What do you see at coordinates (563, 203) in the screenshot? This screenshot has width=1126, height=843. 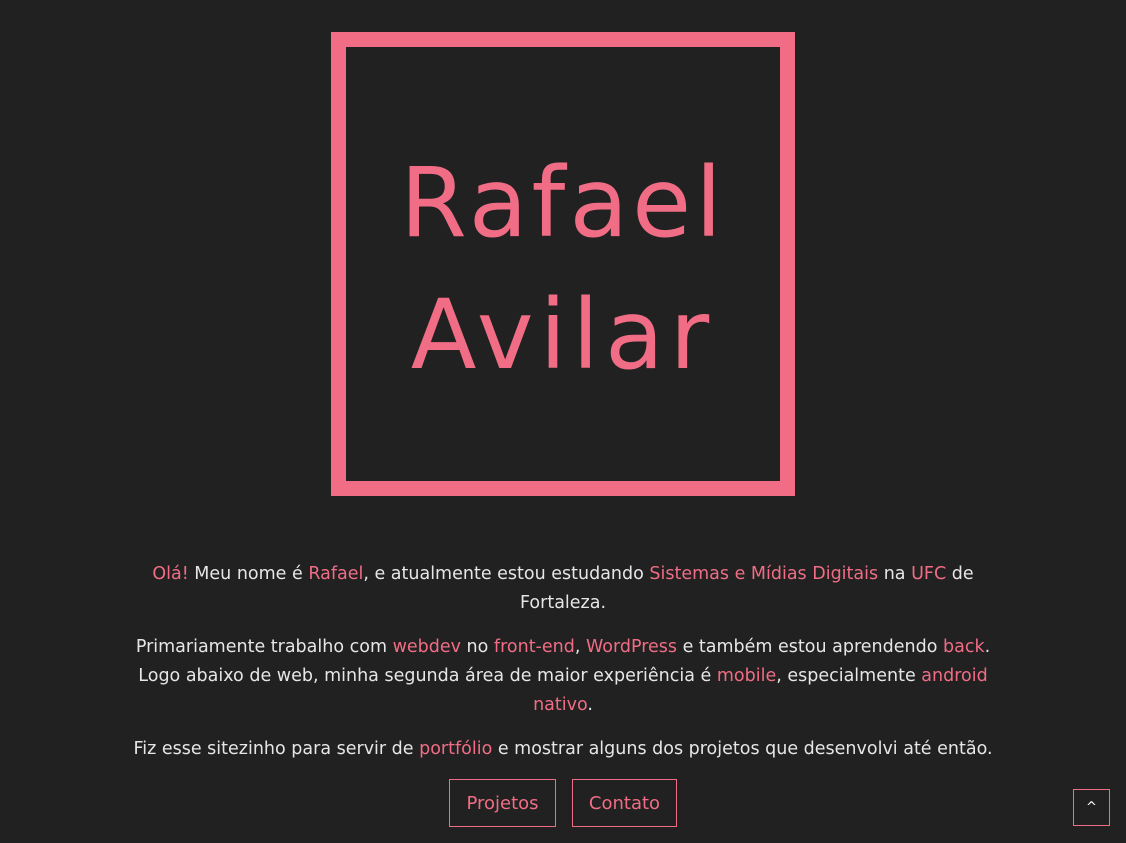 I see `logo-first-name: Rafael` at bounding box center [563, 203].